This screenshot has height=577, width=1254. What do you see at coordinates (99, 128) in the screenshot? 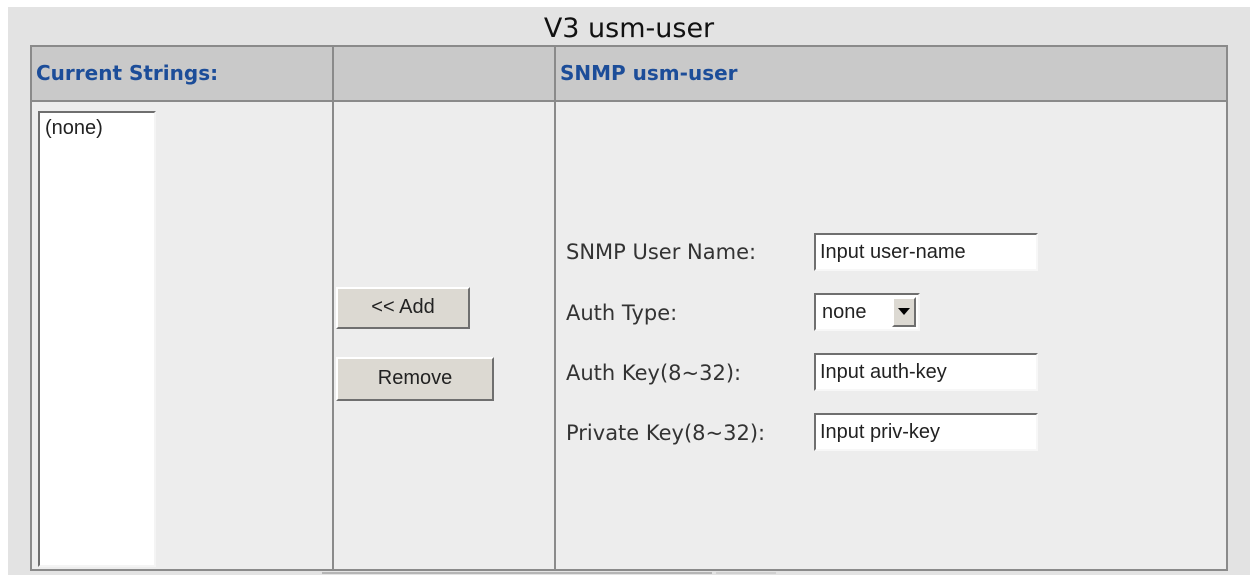
I see `list-item: (none)` at bounding box center [99, 128].